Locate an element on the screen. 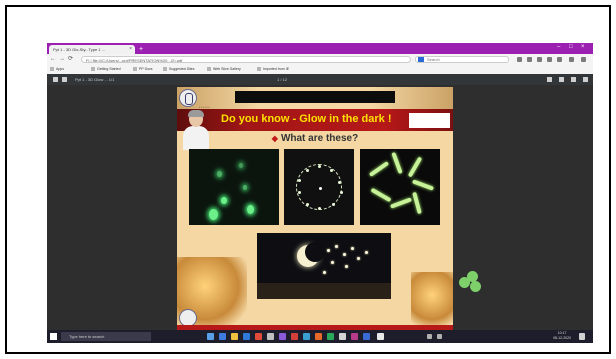  system-clock: 10:17 08-12-2020 is located at coordinates (562, 336).